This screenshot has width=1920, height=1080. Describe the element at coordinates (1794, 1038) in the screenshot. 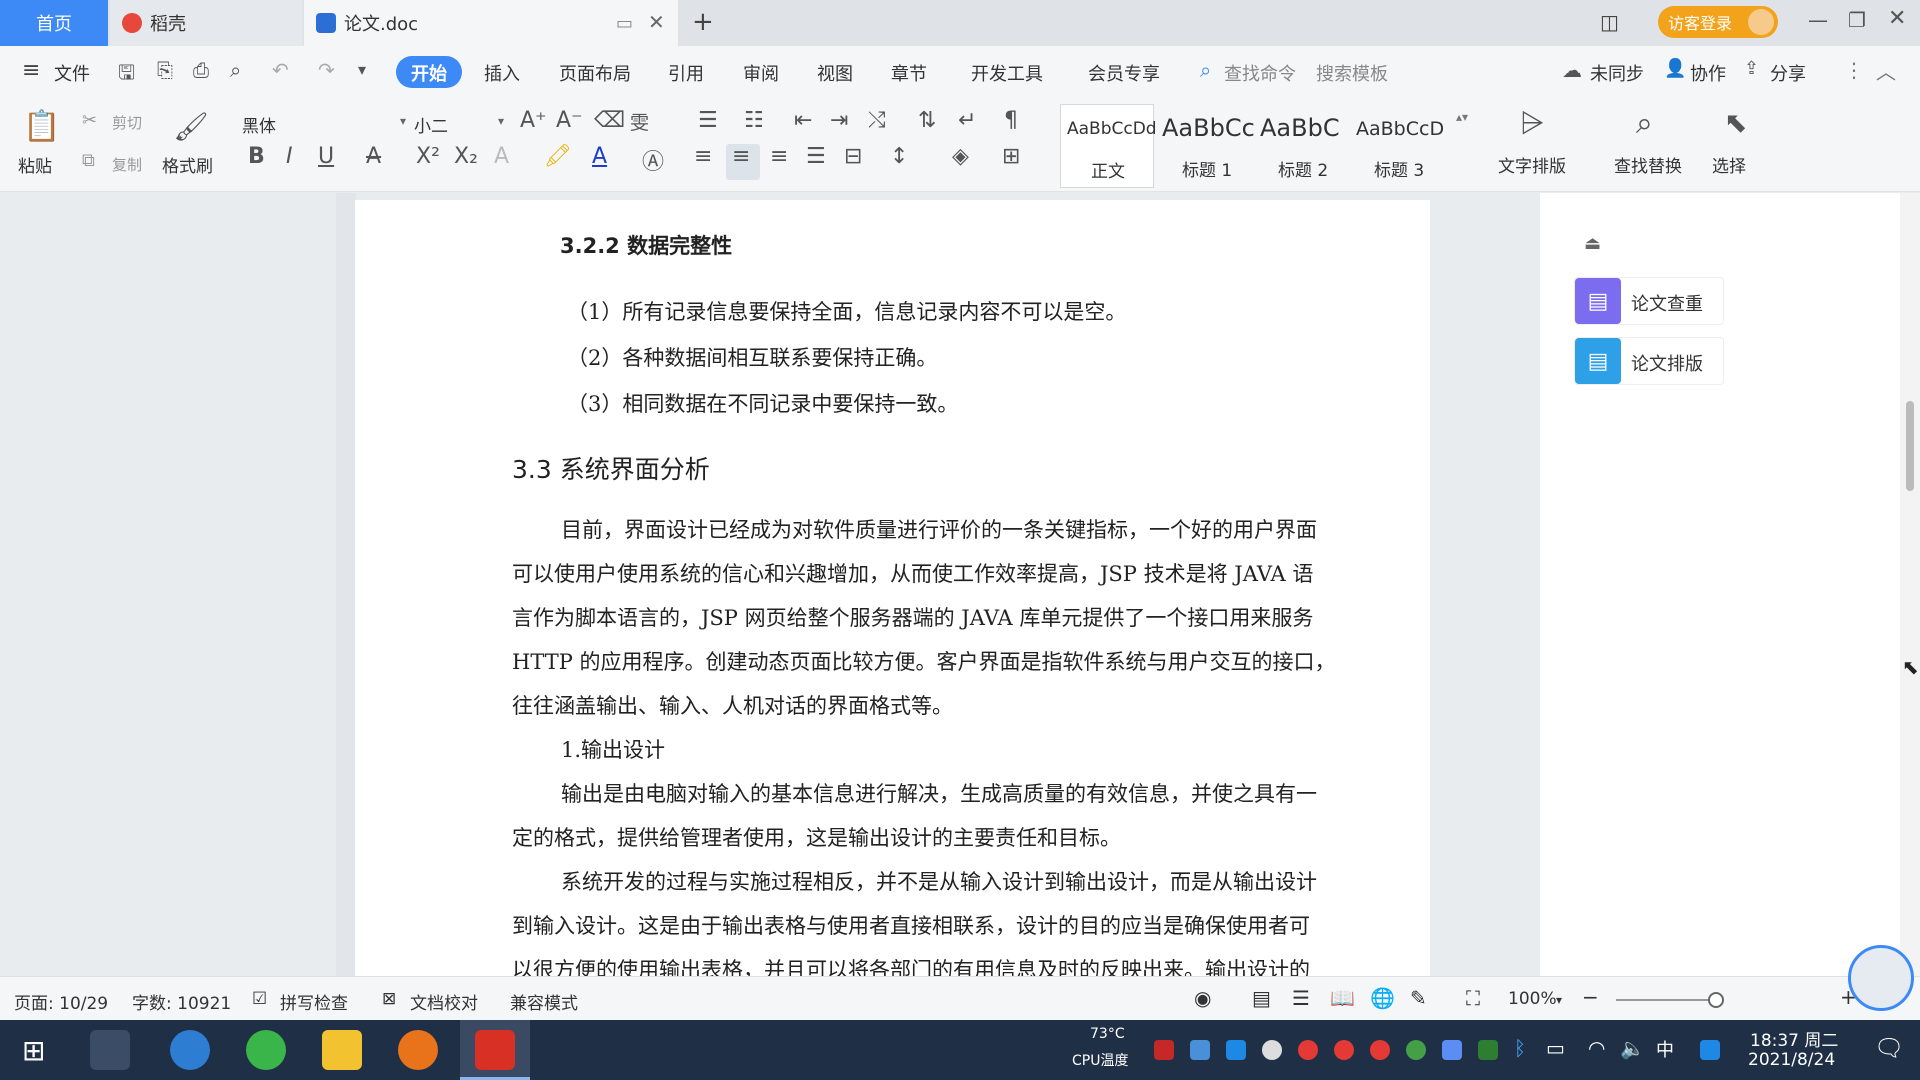

I see `clock-time: 18:37 周二` at that location.